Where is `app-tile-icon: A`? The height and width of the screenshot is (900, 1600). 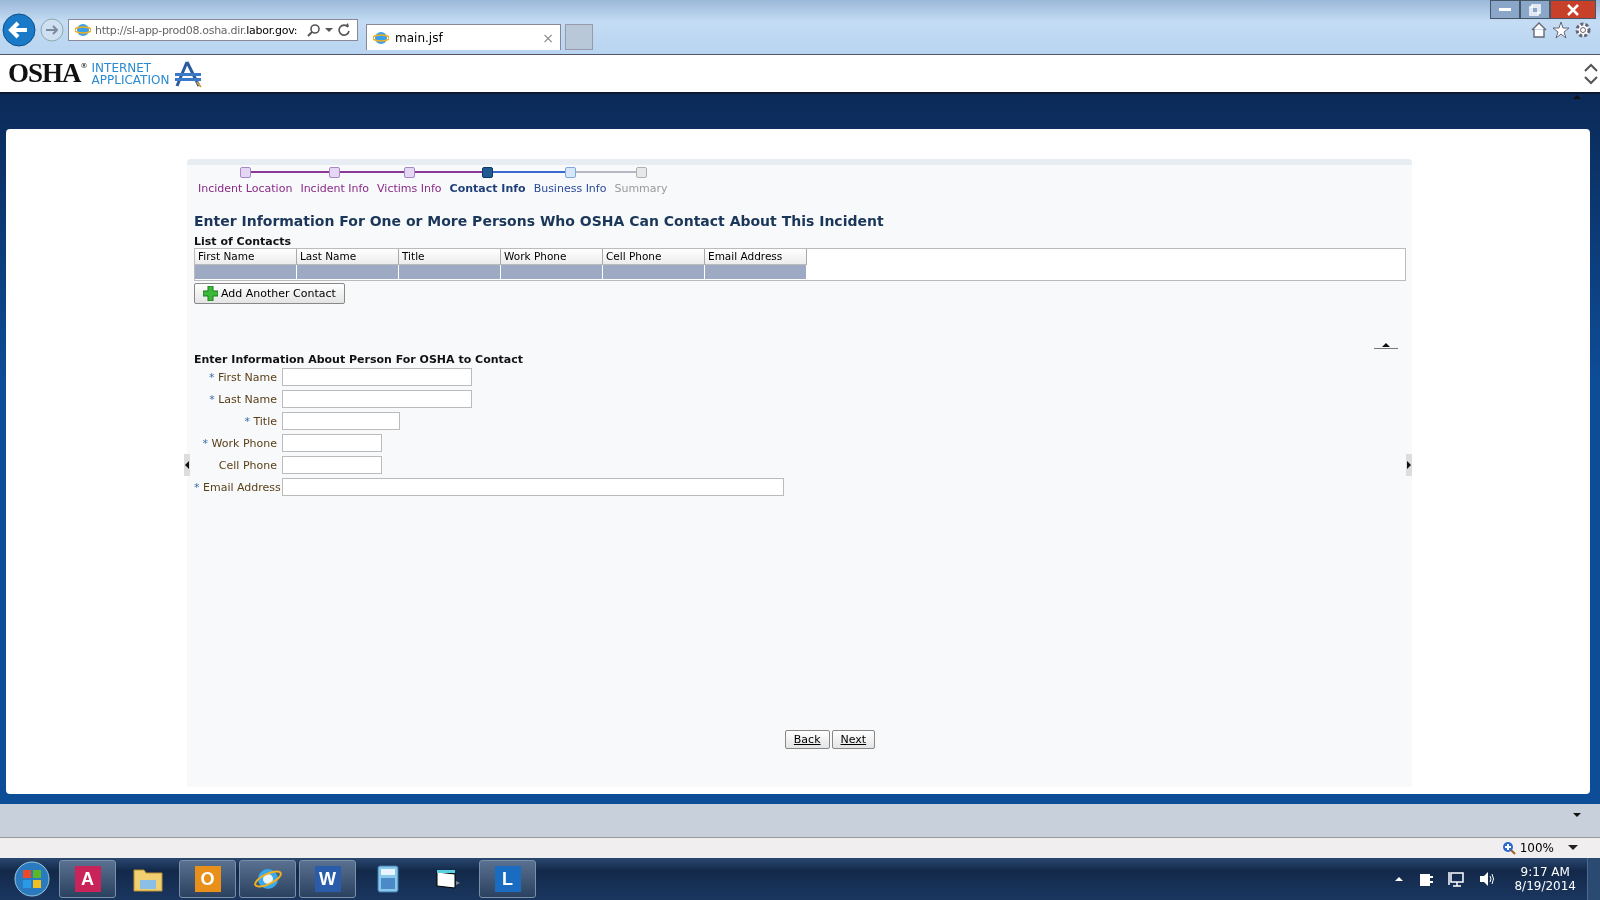
app-tile-icon: A is located at coordinates (87, 879).